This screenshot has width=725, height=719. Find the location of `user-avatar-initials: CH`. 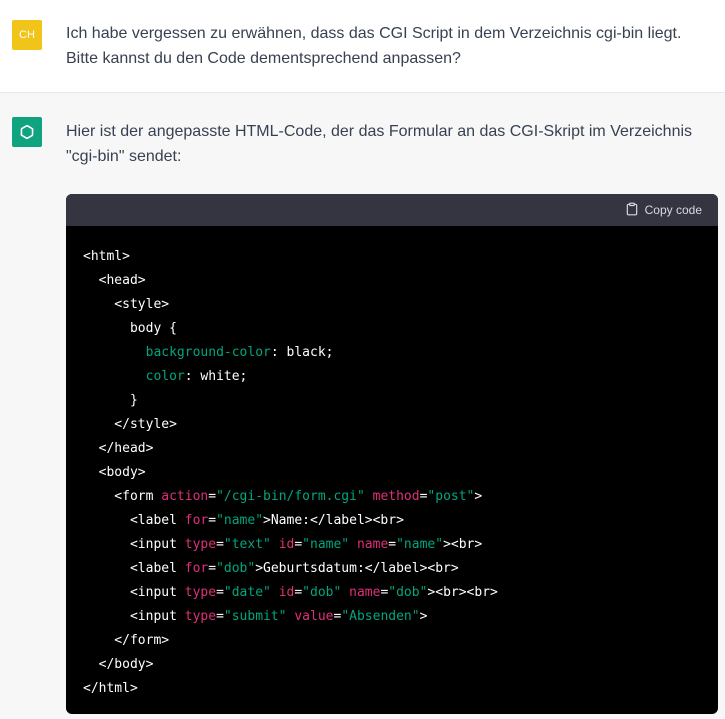

user-avatar-initials: CH is located at coordinates (27, 35).